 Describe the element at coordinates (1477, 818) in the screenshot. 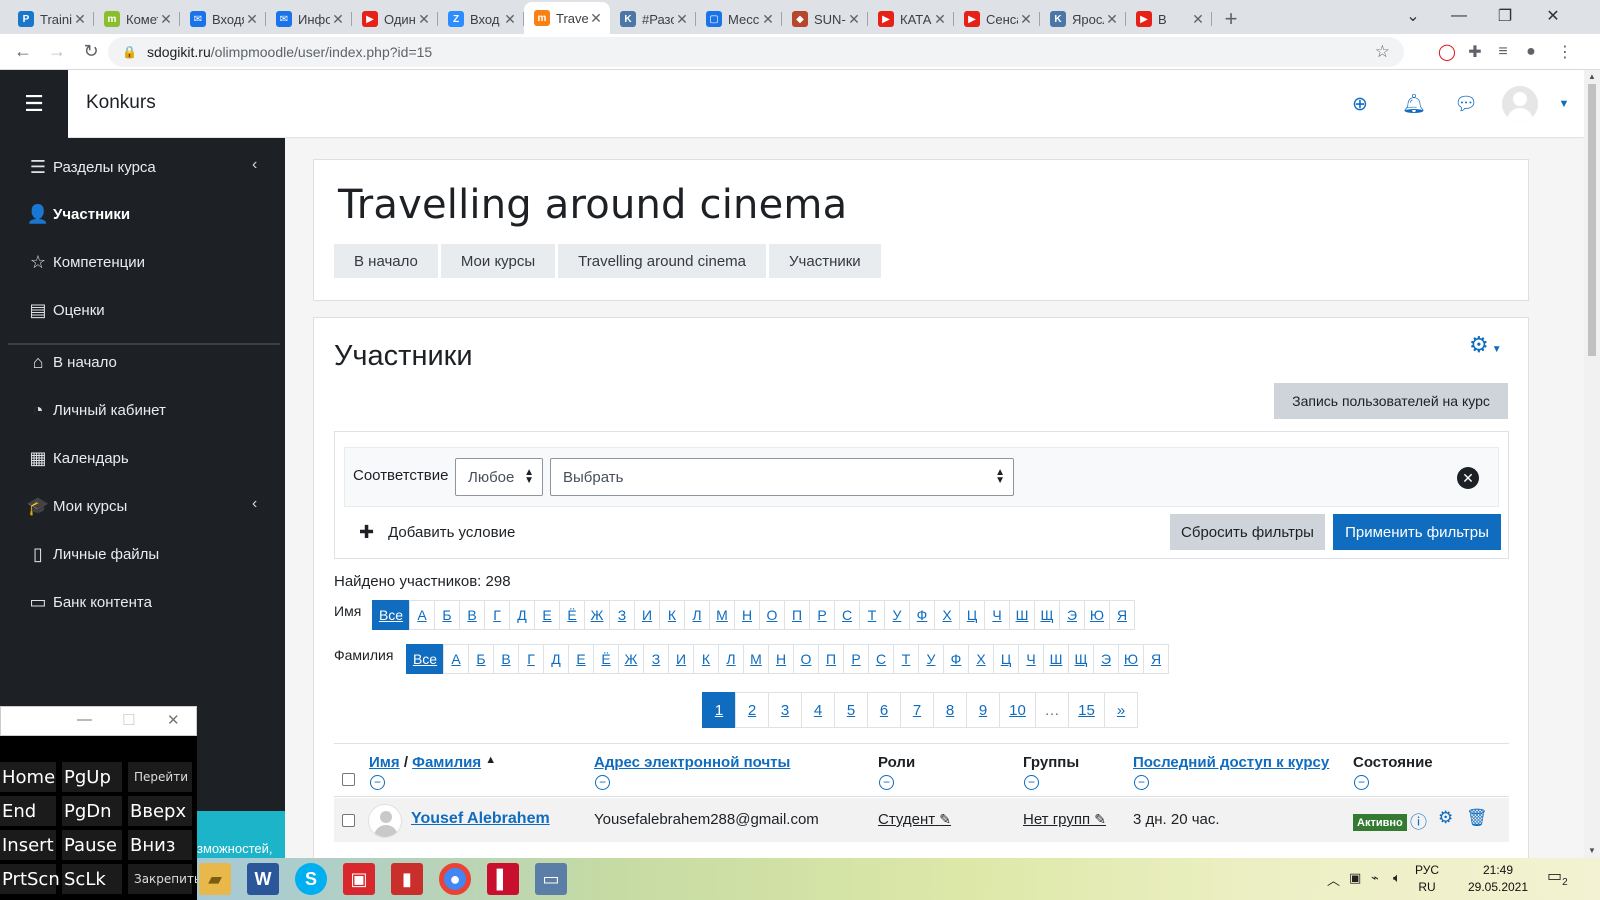

I see `trash-icon: 🗑︎` at that location.